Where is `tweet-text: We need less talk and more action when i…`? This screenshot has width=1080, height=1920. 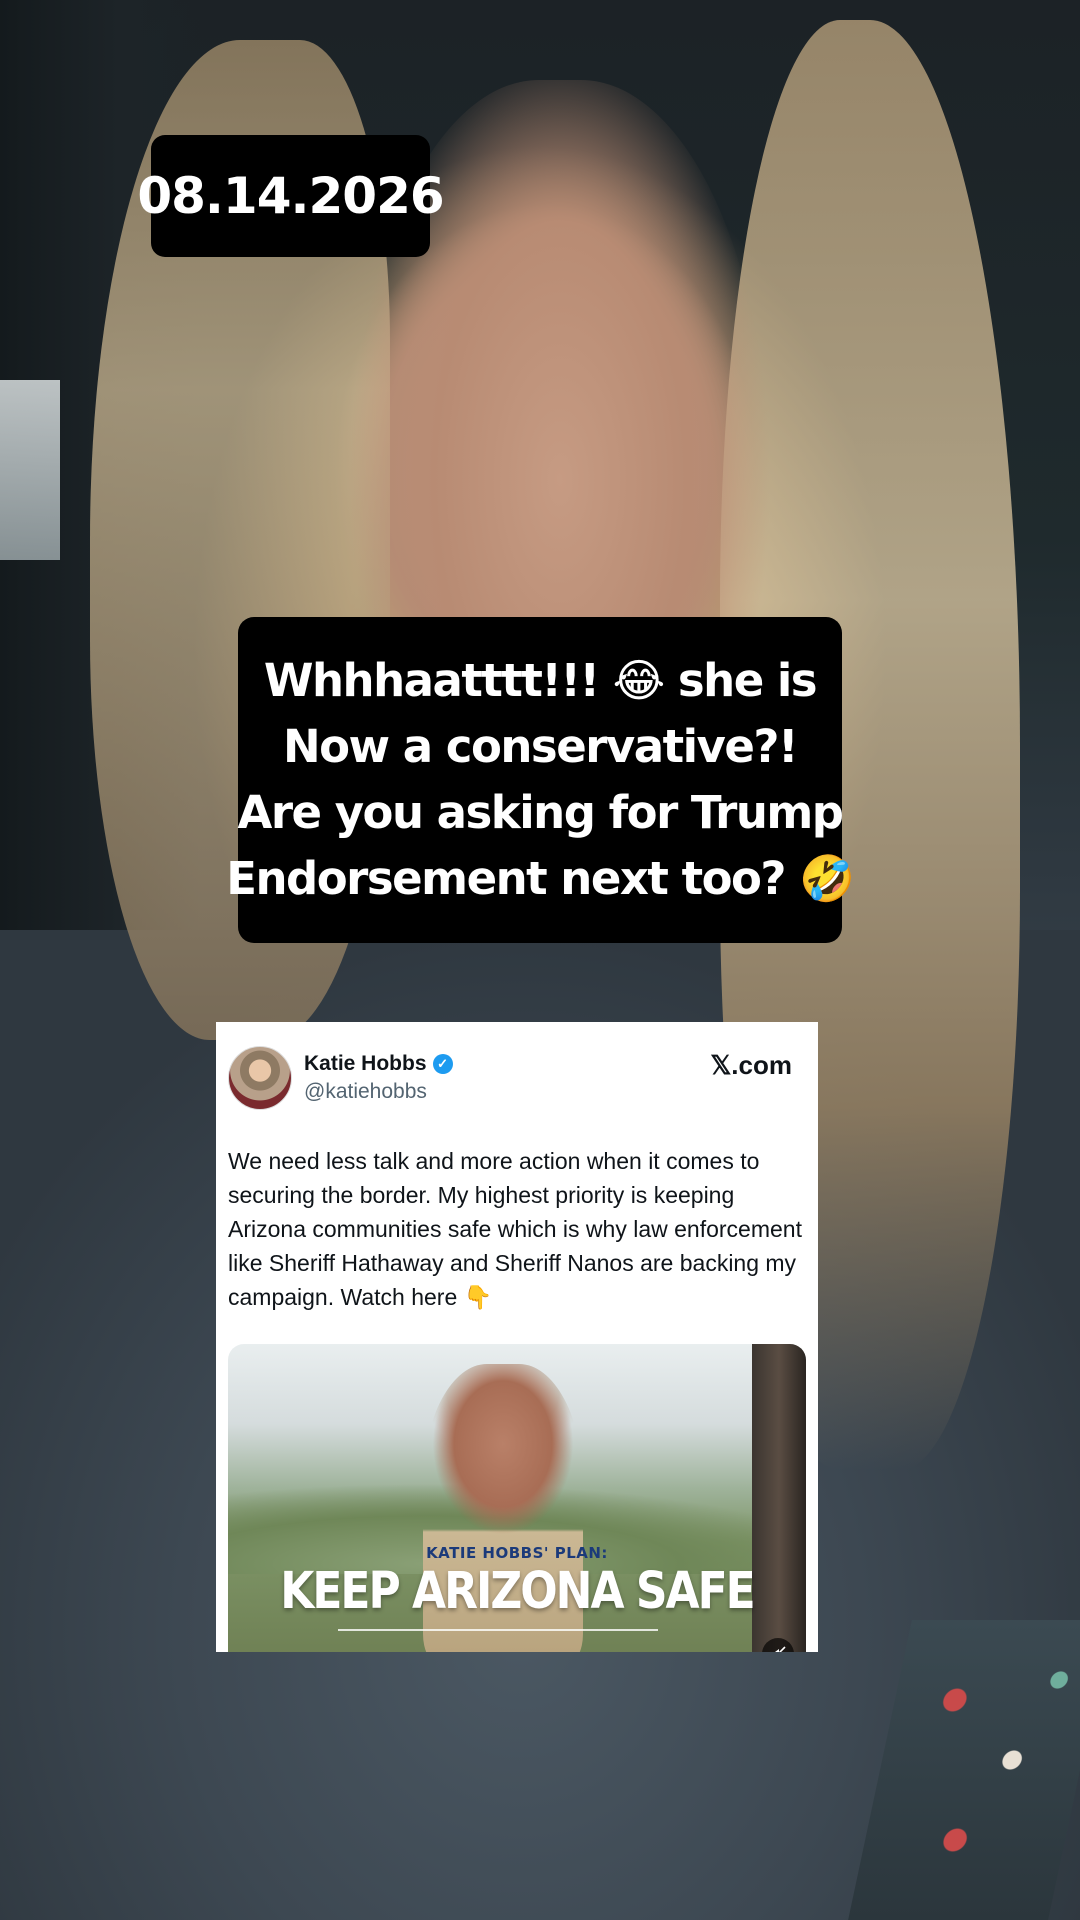
tweet-text: We need less talk and more action when i… is located at coordinates (515, 1229).